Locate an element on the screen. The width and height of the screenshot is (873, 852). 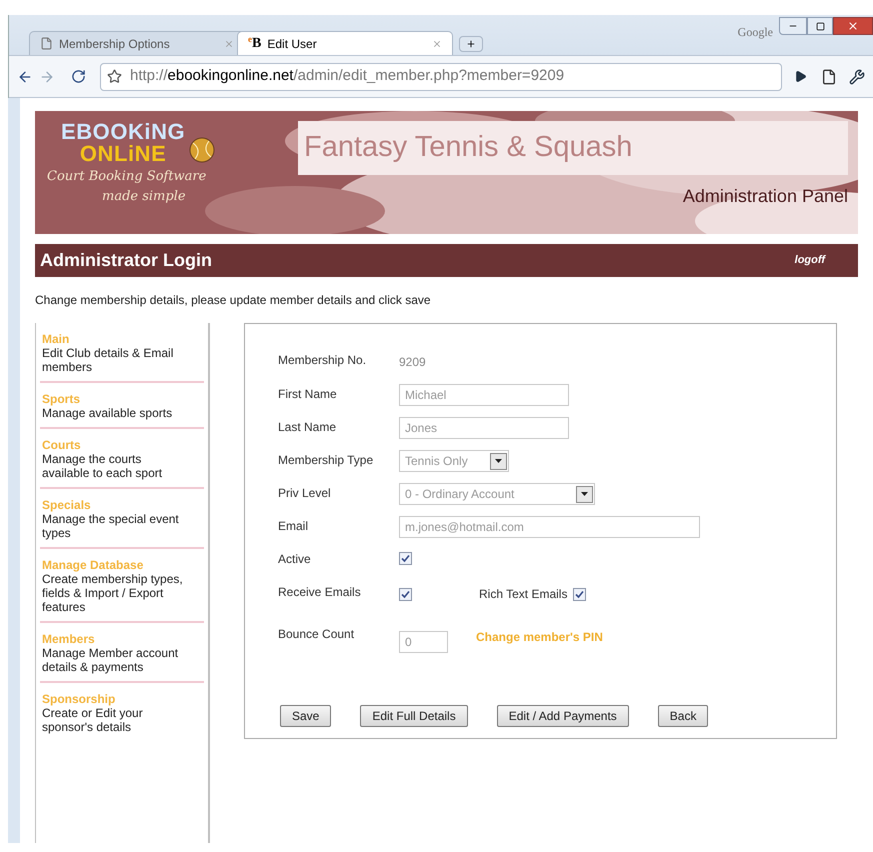
sidebar-item-title: Main is located at coordinates (56, 339).